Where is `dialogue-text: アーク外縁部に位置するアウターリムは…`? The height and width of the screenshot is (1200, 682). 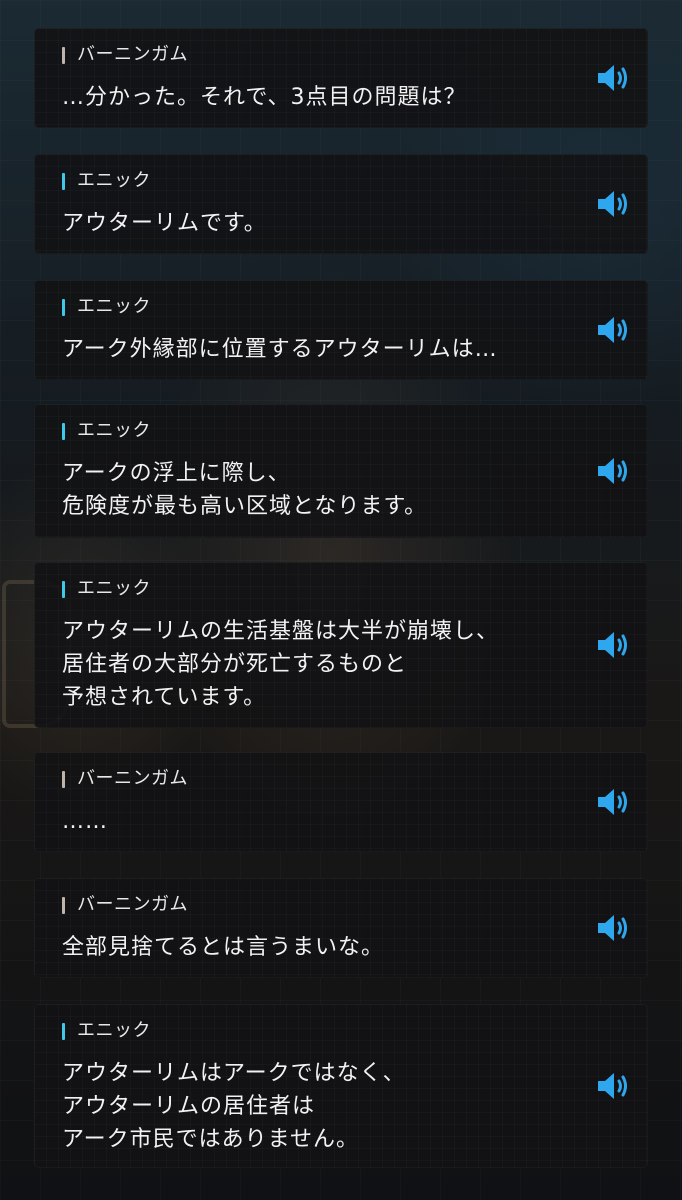
dialogue-text: アーク外縁部に位置するアウターリムは… is located at coordinates (317, 349).